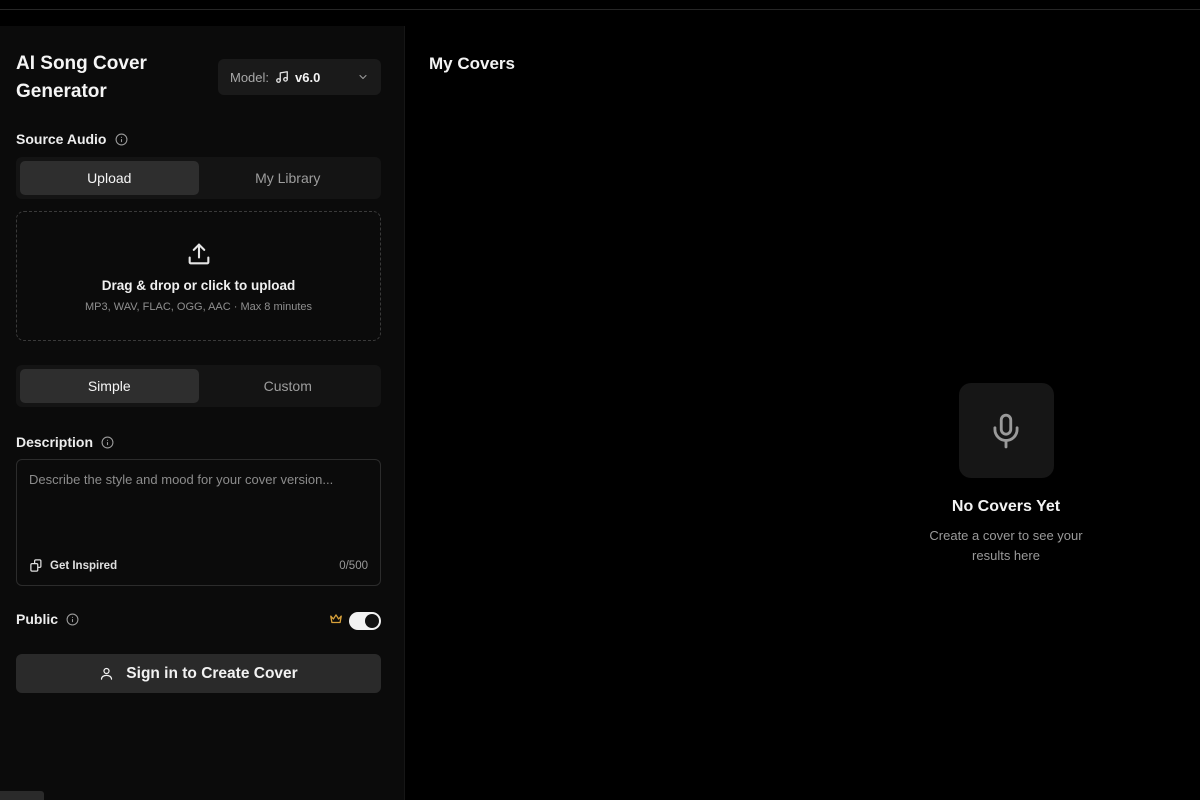 The image size is (1200, 800). Describe the element at coordinates (84, 565) in the screenshot. I see `get-inspired-label: Get Inspired` at that location.